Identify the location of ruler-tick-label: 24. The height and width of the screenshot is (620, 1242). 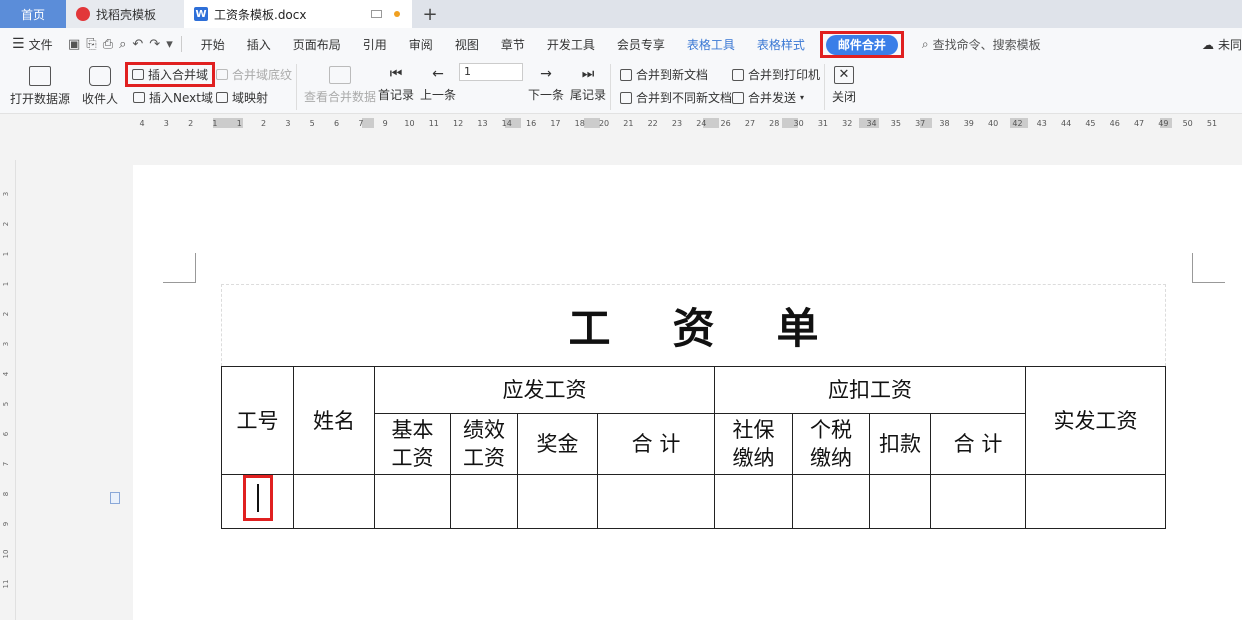
(701, 123).